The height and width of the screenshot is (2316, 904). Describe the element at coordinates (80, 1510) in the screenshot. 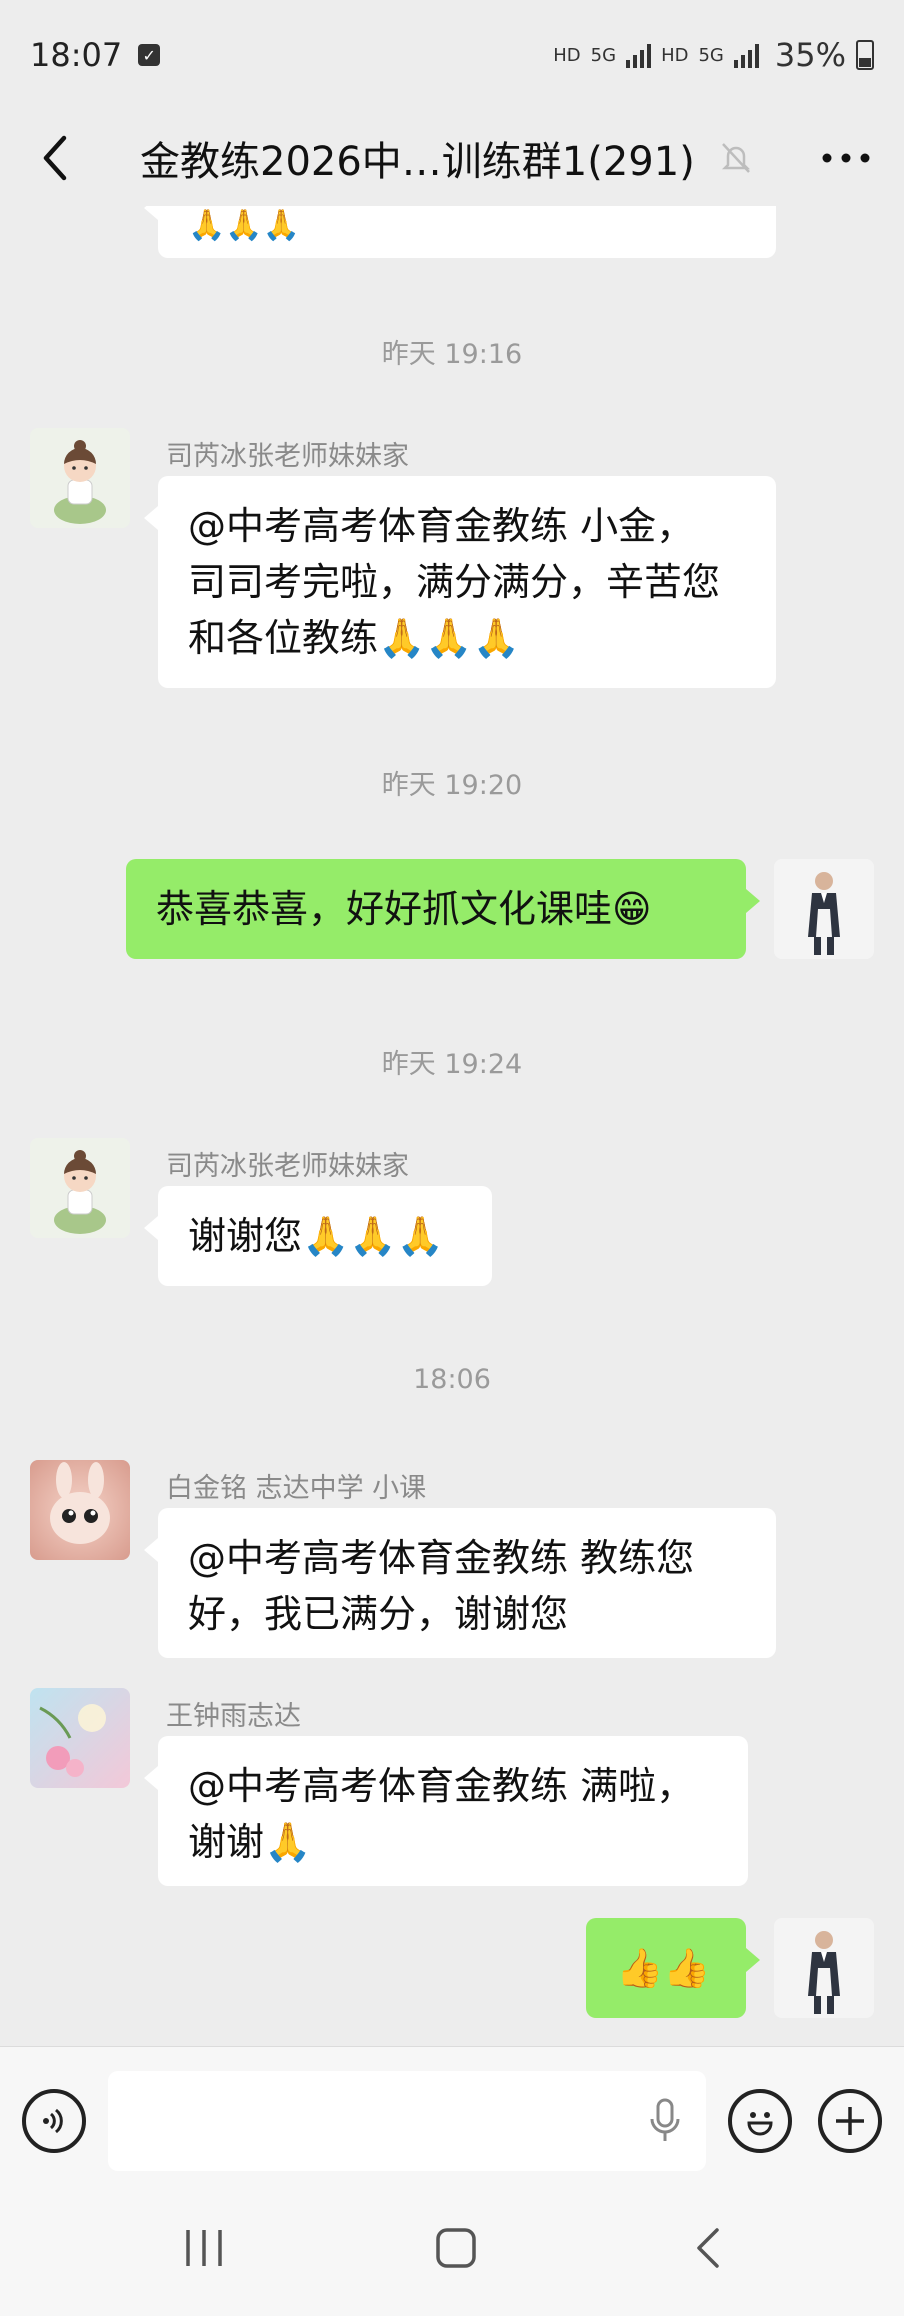

I see `avatar-bunny` at that location.